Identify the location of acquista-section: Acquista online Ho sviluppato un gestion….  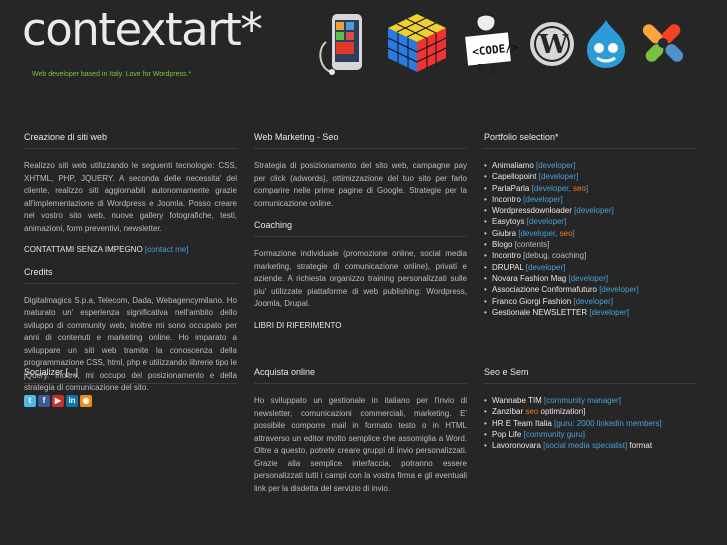
(360, 435).